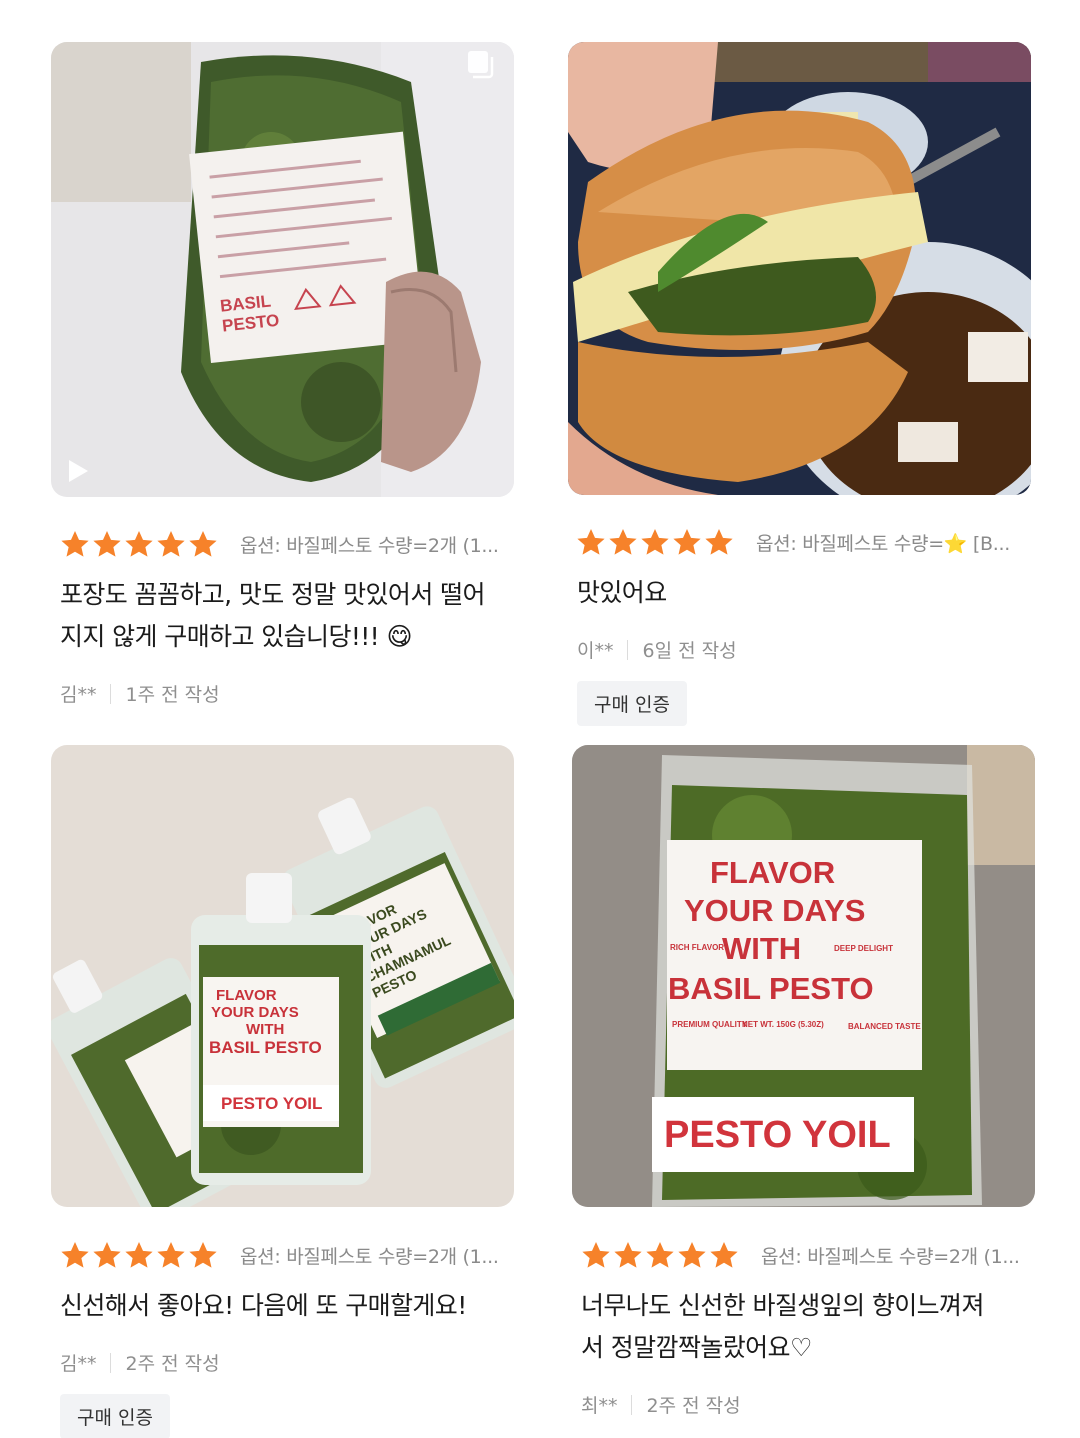  Describe the element at coordinates (172, 695) in the screenshot. I see `review-date: 1주 전 작성` at that location.